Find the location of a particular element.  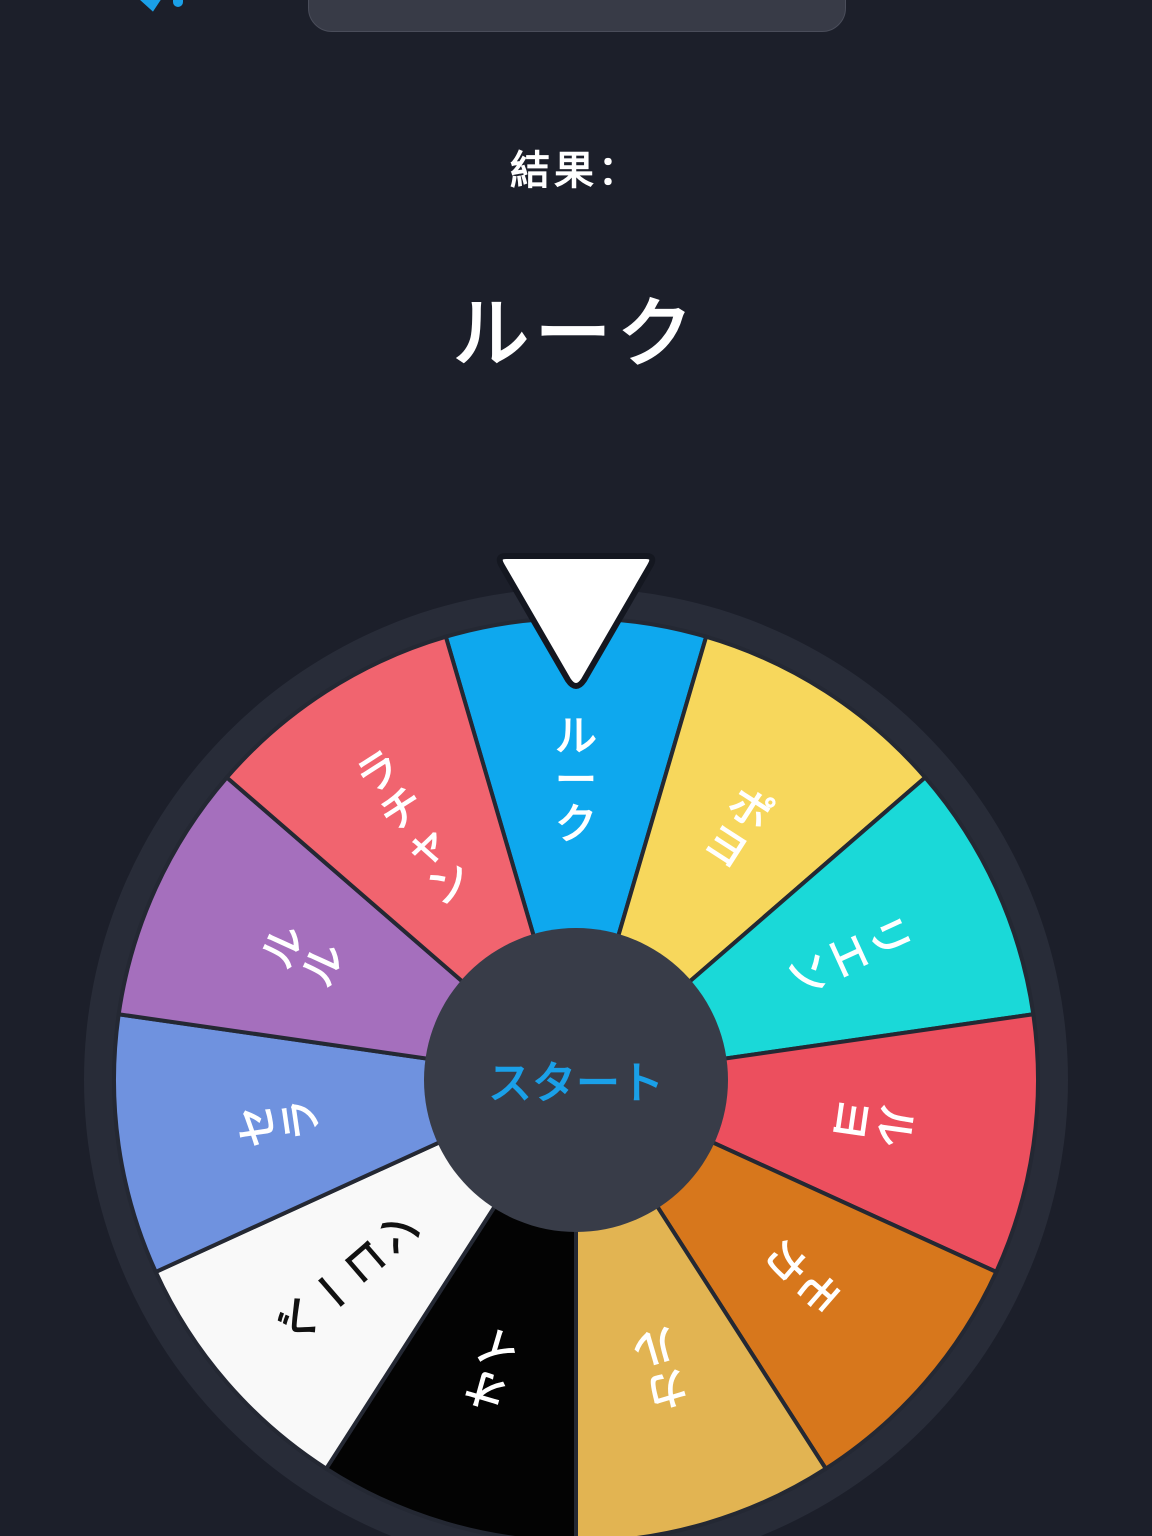

wheel-segment-label: ヨ is located at coordinates (851, 1119).